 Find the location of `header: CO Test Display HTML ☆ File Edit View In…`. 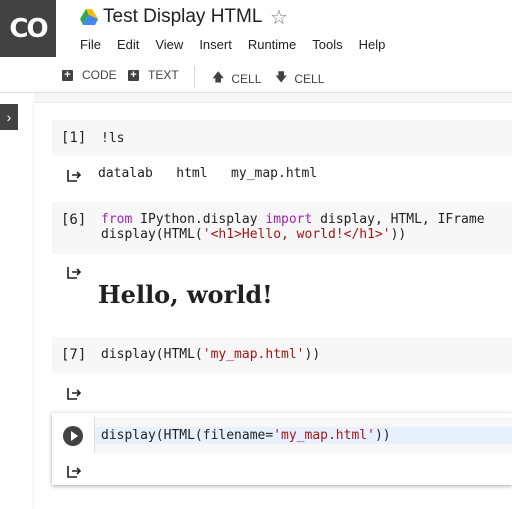

header: CO Test Display HTML ☆ File Edit View In… is located at coordinates (256, 30).